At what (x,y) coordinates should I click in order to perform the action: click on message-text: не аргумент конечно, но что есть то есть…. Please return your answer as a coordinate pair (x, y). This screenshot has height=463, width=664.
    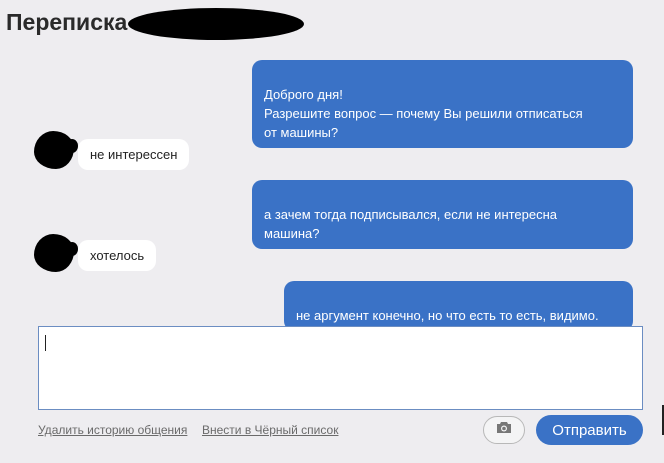
    Looking at the image, I should click on (447, 315).